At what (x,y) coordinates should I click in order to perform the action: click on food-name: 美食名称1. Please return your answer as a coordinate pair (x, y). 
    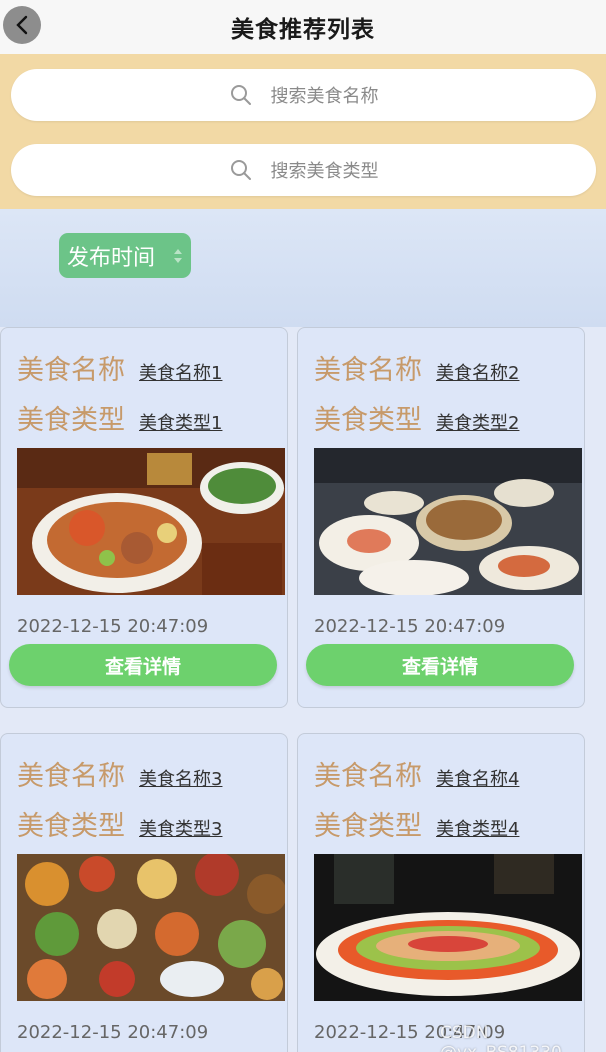
    Looking at the image, I should click on (181, 373).